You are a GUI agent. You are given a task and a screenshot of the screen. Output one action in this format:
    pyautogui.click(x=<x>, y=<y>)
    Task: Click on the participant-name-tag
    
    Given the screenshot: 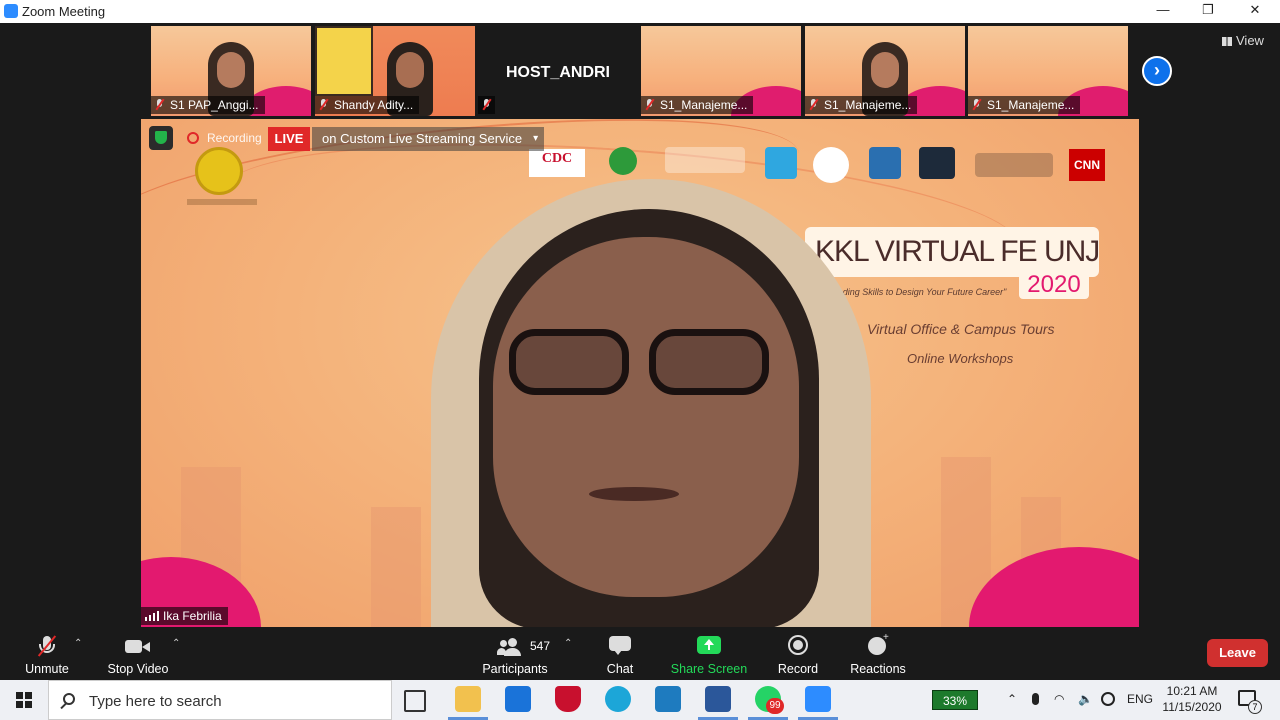 What is the action you would take?
    pyautogui.click(x=486, y=105)
    